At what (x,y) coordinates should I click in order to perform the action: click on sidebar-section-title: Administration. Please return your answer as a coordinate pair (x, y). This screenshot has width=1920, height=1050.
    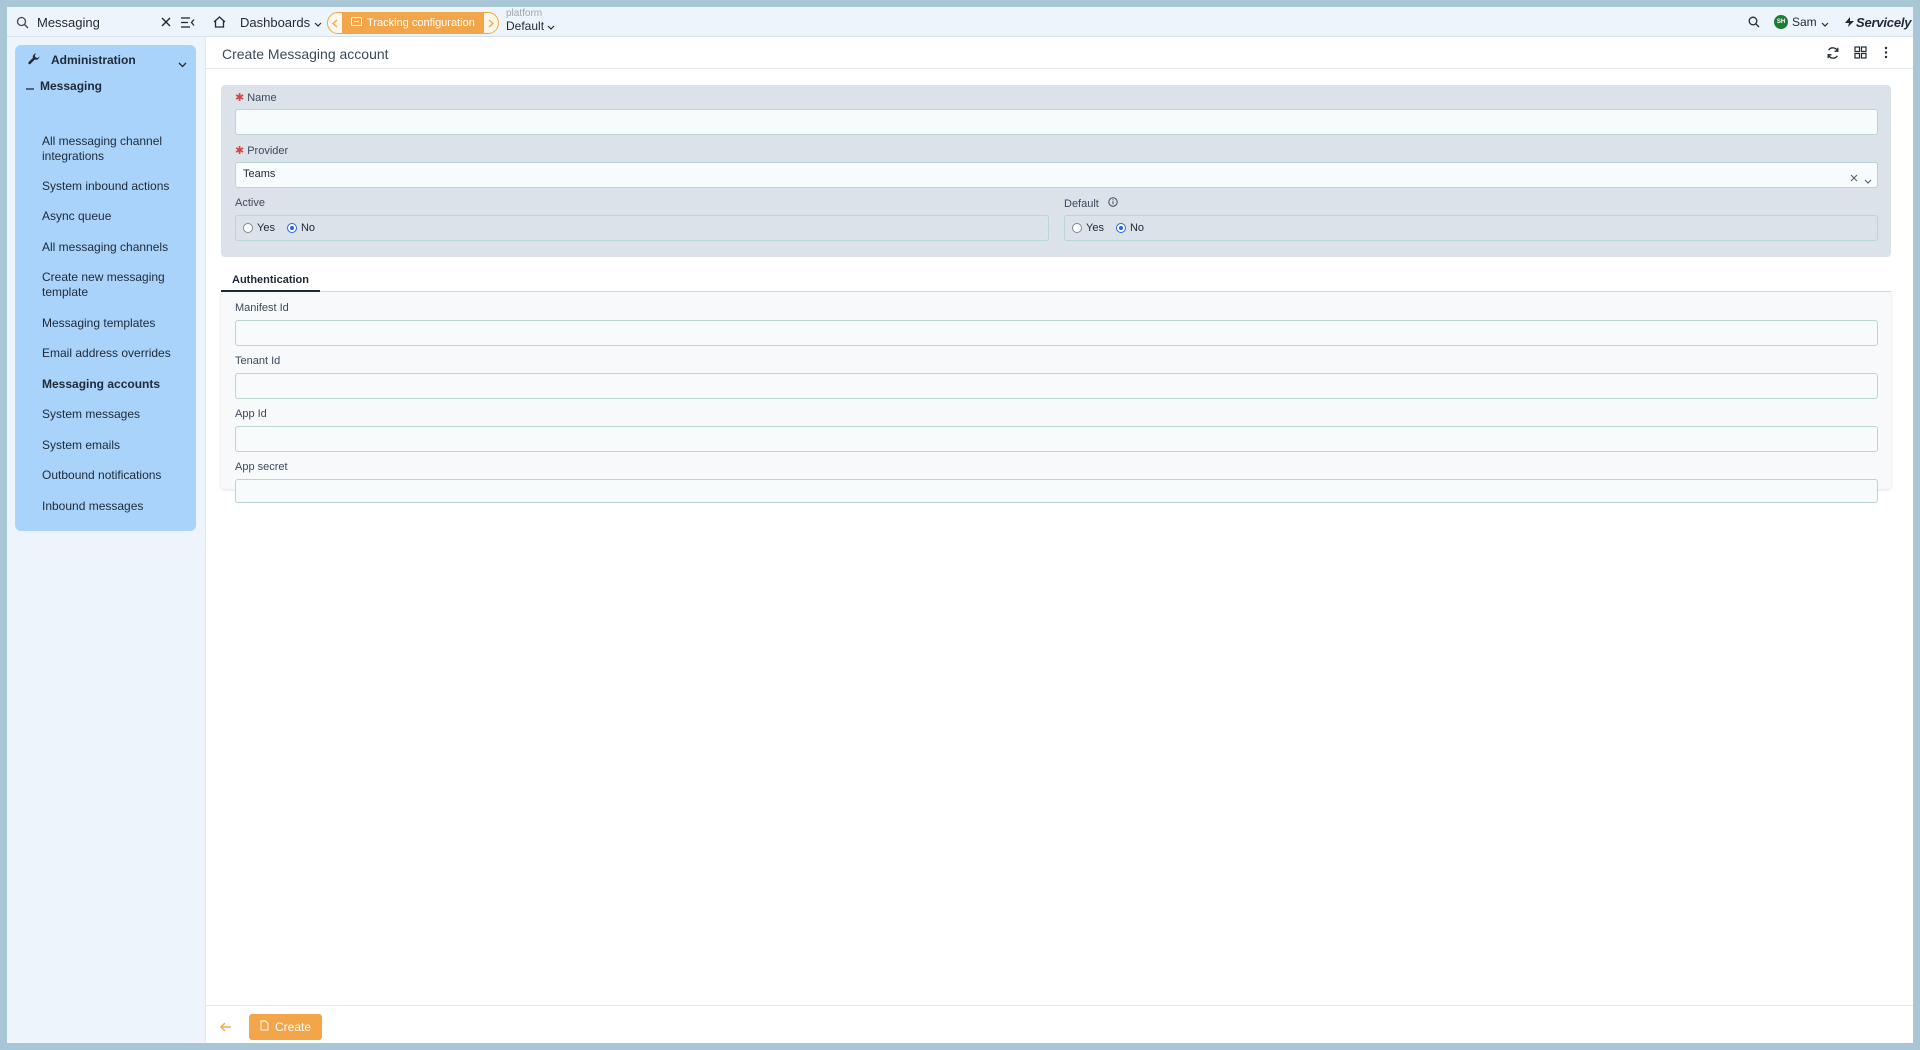
    Looking at the image, I should click on (93, 60).